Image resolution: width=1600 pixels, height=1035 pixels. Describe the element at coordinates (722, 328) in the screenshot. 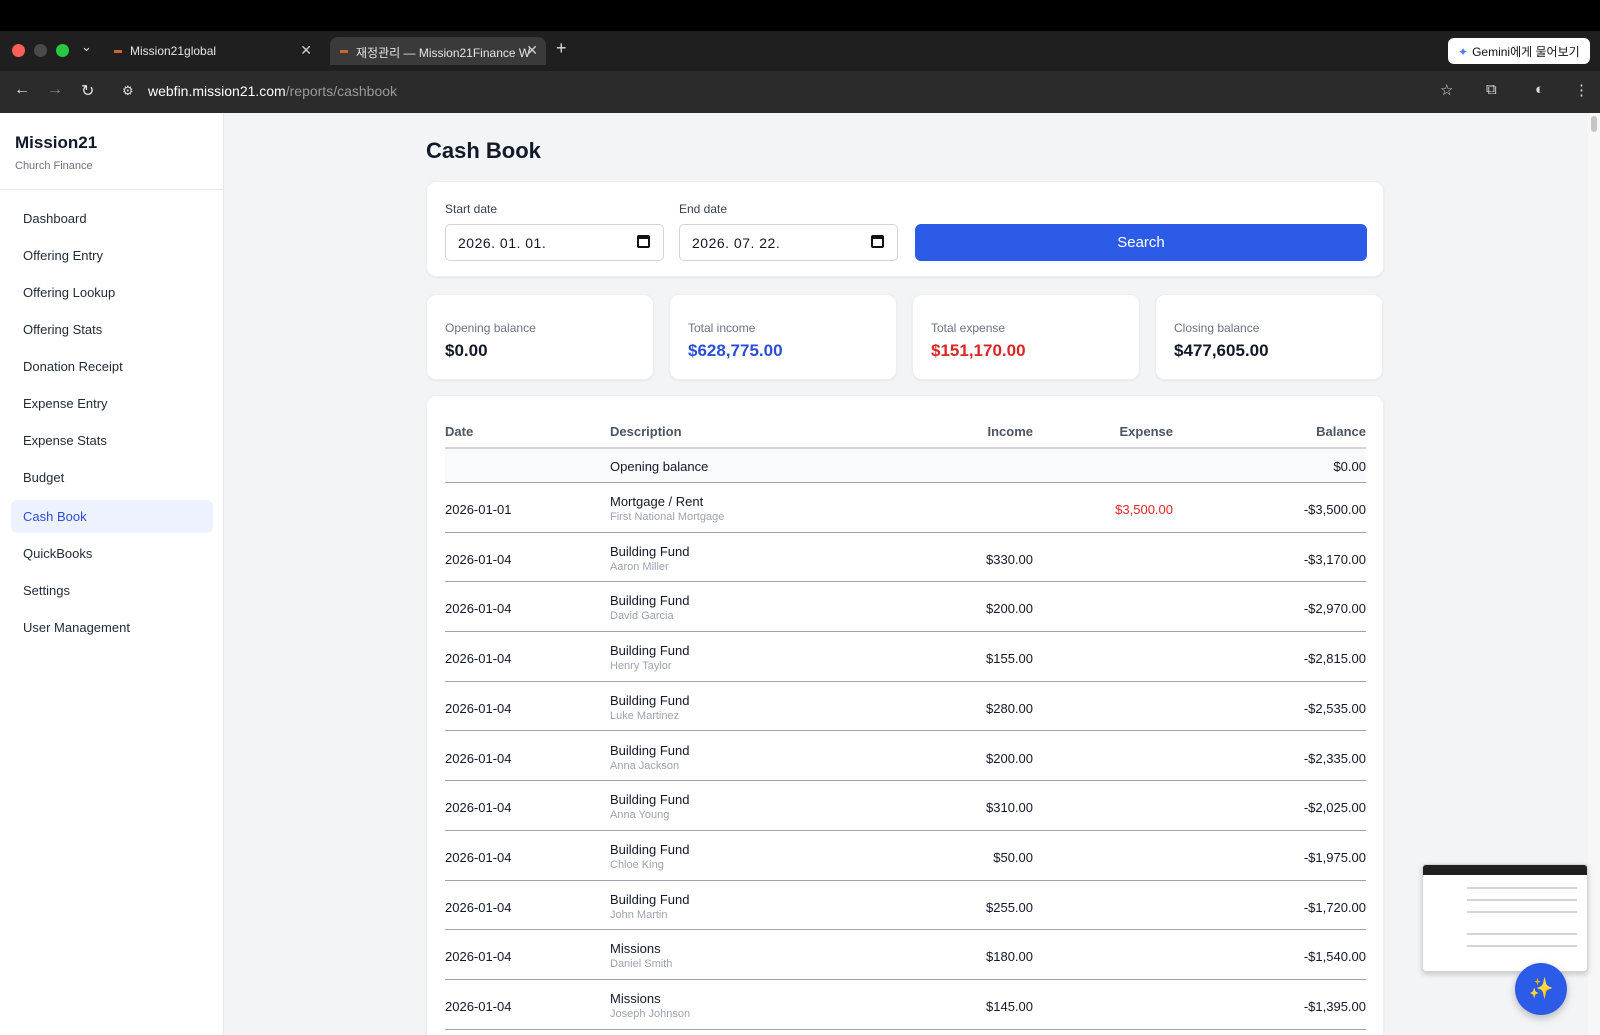

I see `summary-label: Total income` at that location.